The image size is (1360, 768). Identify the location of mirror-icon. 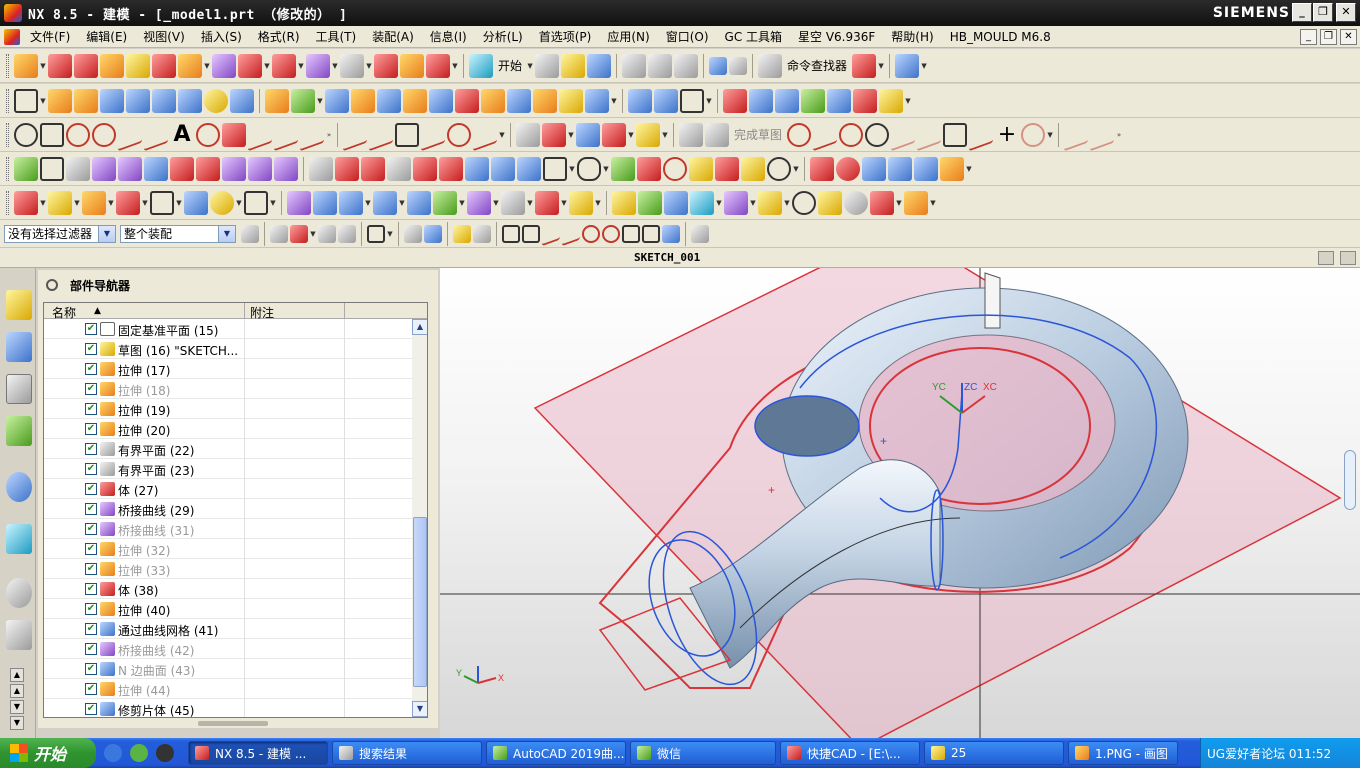
(571, 100).